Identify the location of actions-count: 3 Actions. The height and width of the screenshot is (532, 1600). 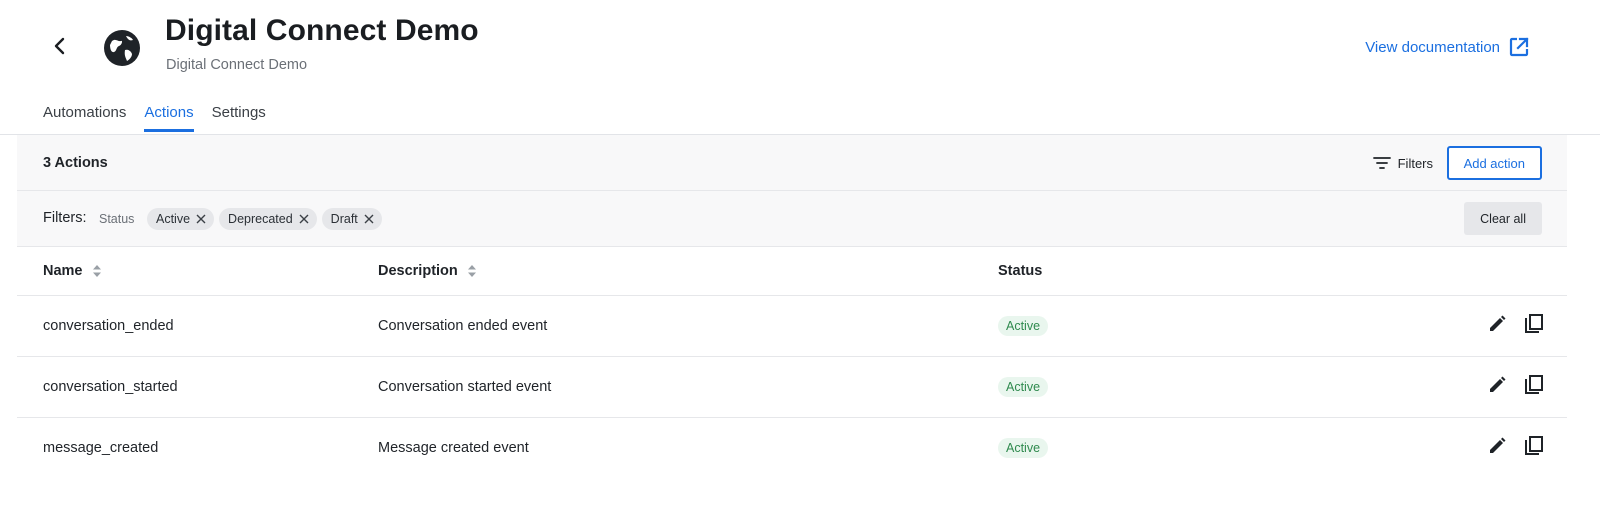
(75, 163).